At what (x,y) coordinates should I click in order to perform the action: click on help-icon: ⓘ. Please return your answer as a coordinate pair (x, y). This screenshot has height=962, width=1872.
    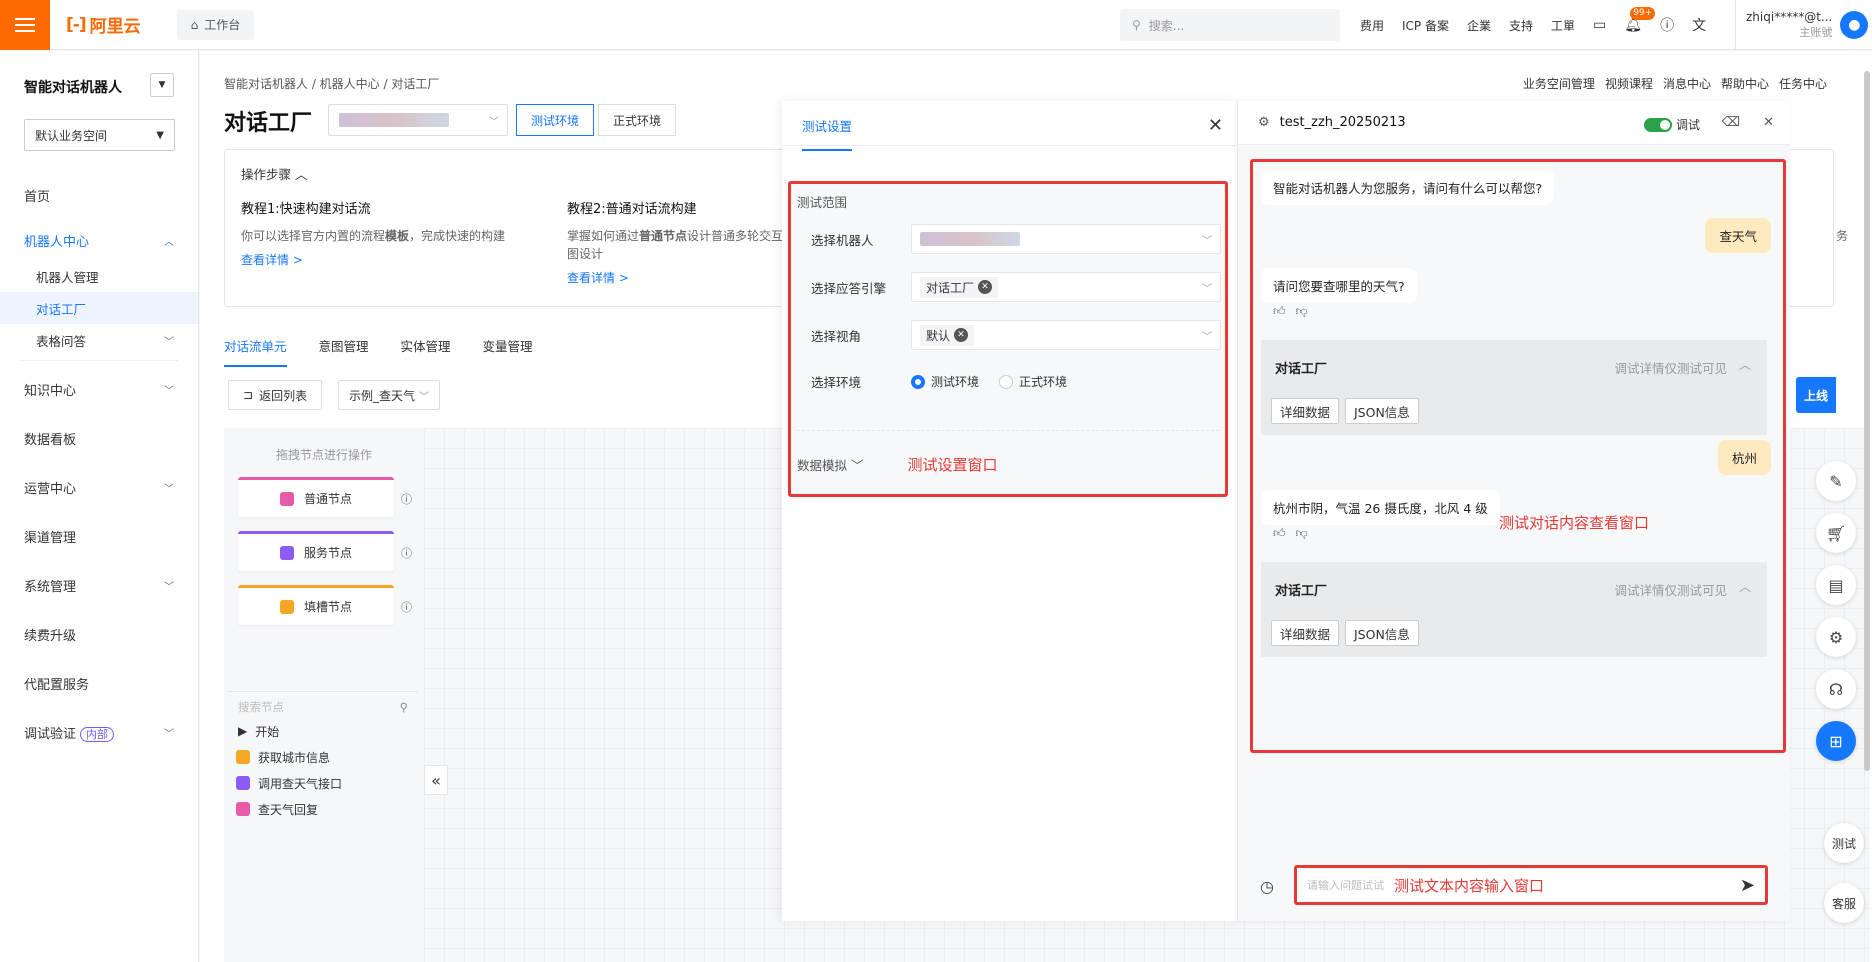
    Looking at the image, I should click on (1667, 25).